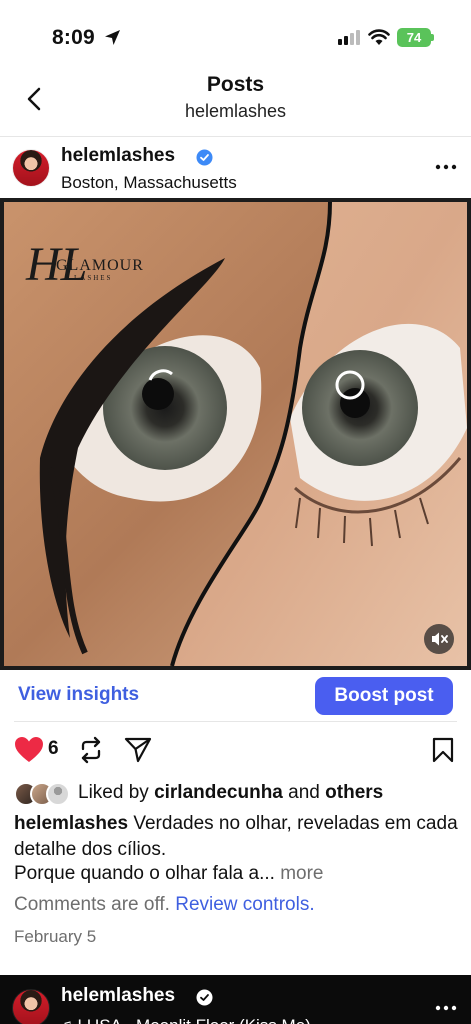 Image resolution: width=471 pixels, height=1024 pixels. Describe the element at coordinates (354, 792) in the screenshot. I see `liked-others-link: others` at that location.